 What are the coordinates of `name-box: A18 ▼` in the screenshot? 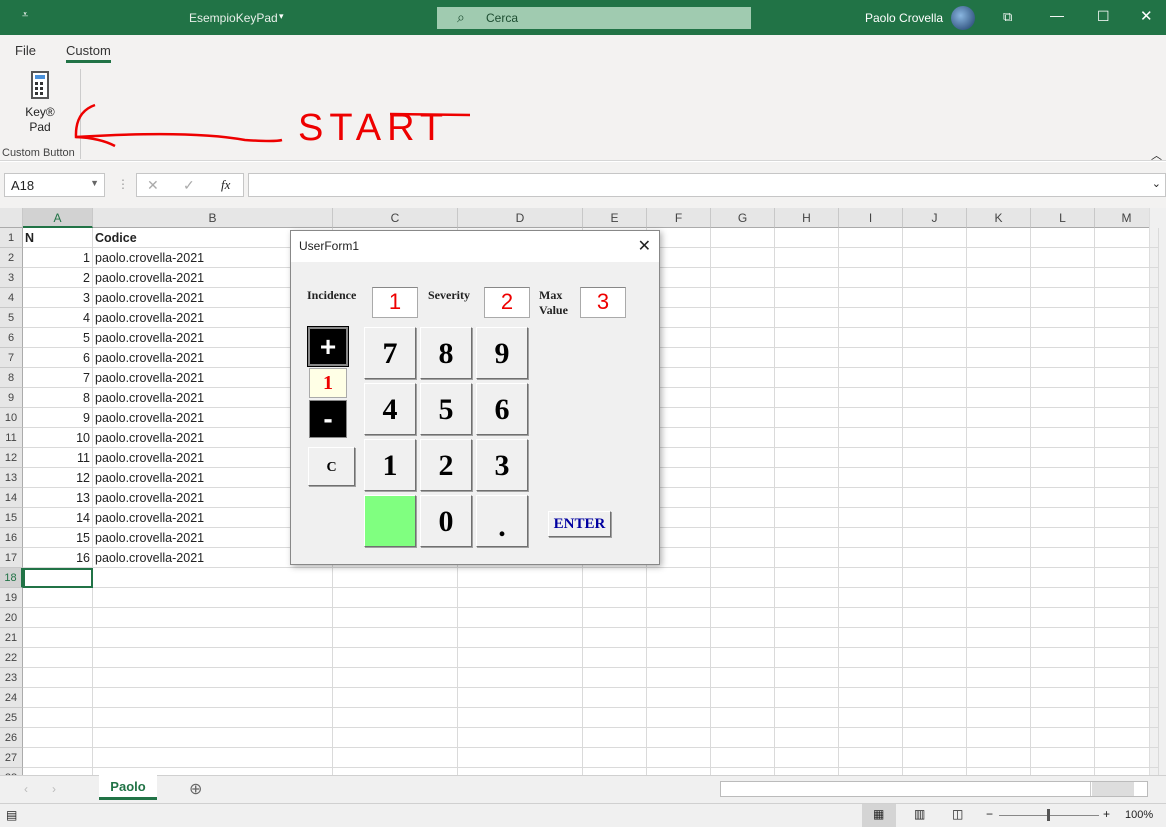 It's located at (54, 185).